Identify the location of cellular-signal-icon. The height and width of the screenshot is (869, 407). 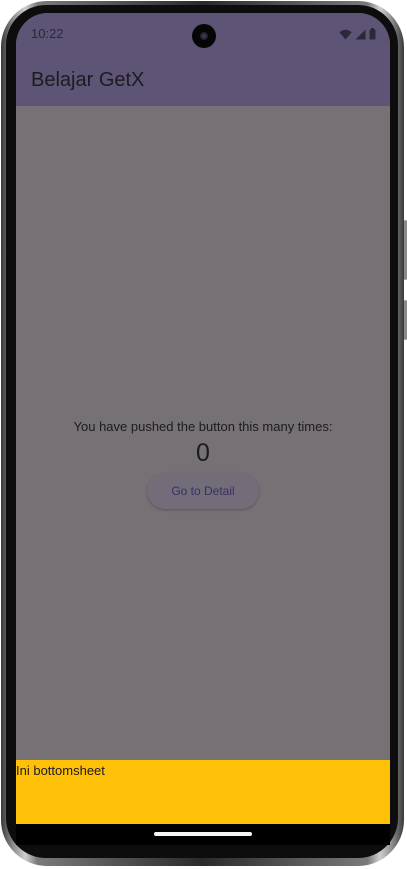
(360, 34).